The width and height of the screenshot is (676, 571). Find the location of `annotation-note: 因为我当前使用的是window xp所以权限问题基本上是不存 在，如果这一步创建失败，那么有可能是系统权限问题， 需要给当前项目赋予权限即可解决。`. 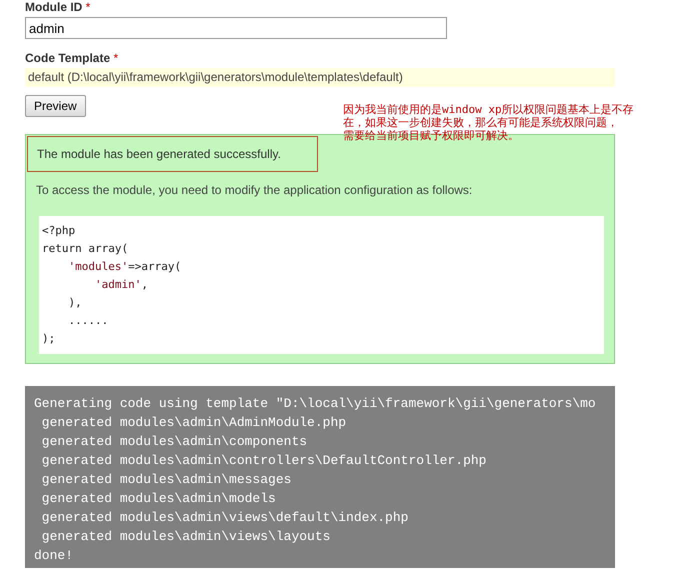

annotation-note: 因为我当前使用的是window xp所以权限问题基本上是不存 在，如果这一步创建失败，那么有可能是系统权限问题， 需要给当前项目赋予权限即可解决。 is located at coordinates (488, 122).